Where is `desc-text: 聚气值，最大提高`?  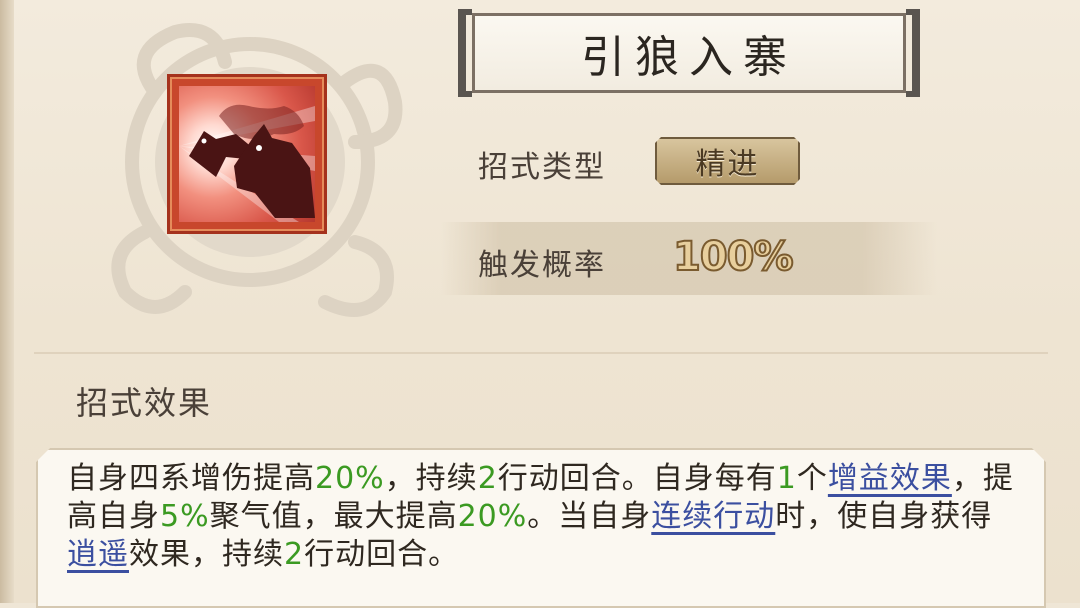 desc-text: 聚气值，最大提高 is located at coordinates (333, 516).